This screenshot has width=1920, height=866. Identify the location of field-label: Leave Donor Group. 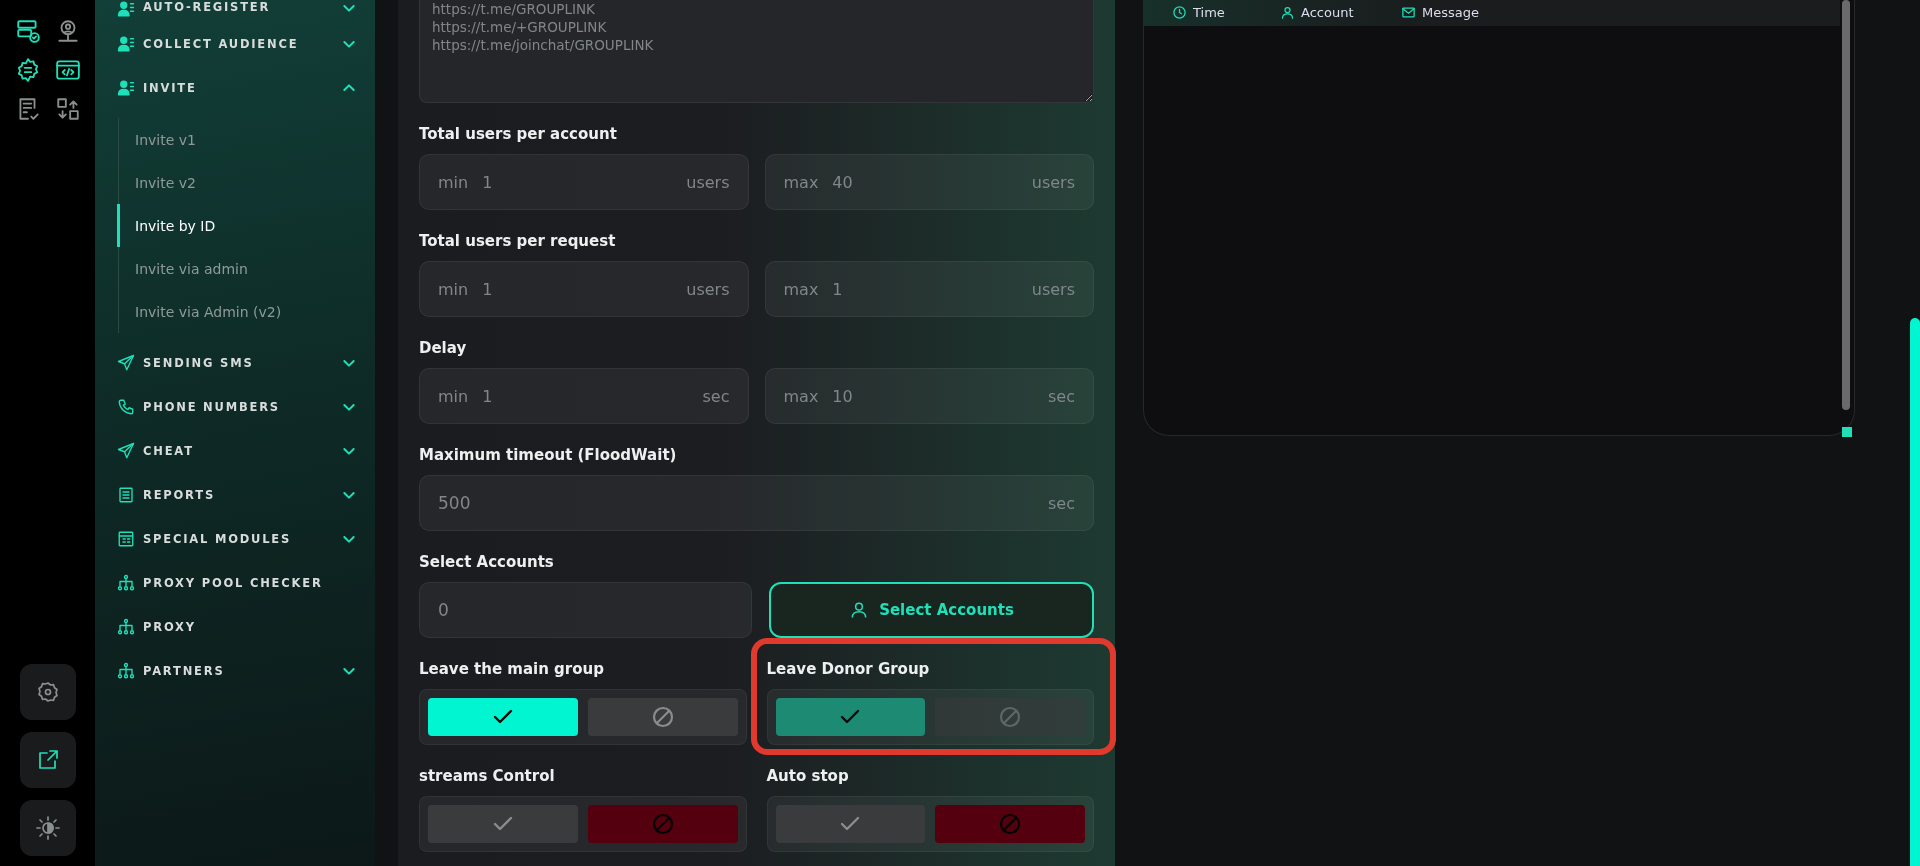
(848, 669).